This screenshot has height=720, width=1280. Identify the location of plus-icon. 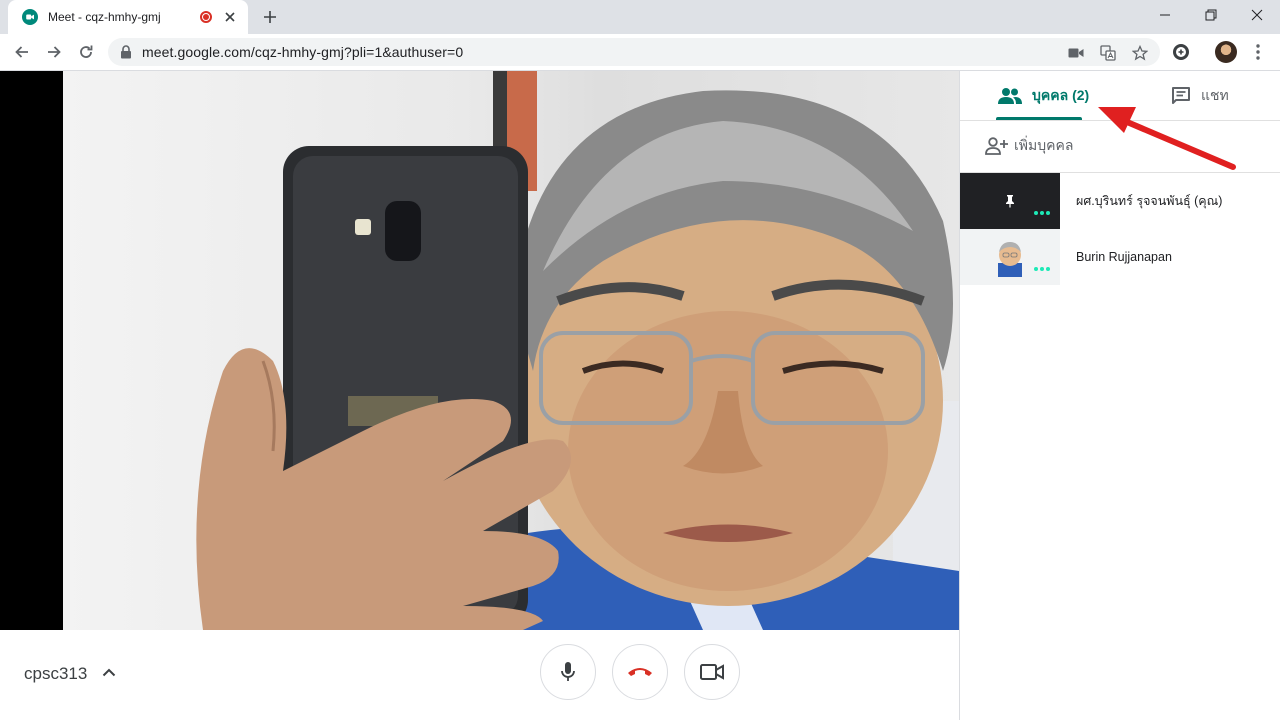
(270, 17).